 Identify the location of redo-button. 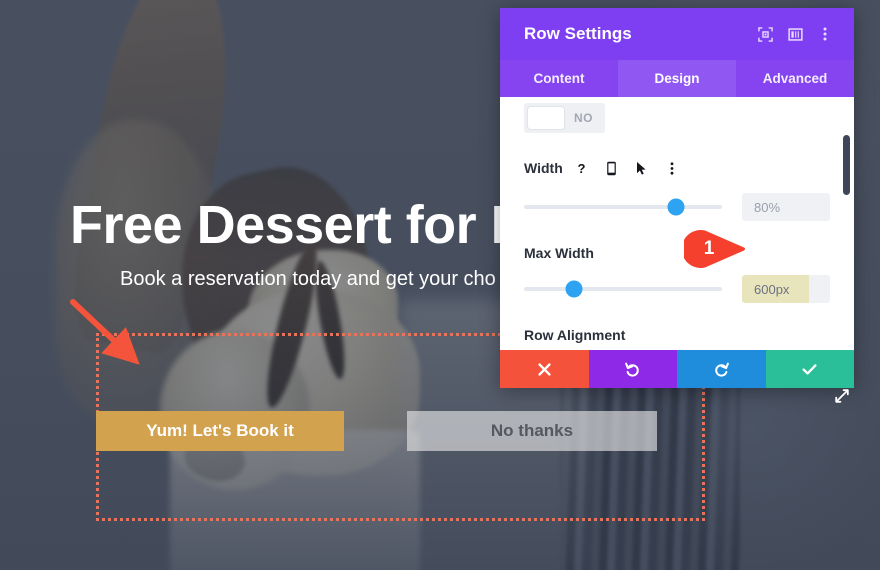
(721, 369).